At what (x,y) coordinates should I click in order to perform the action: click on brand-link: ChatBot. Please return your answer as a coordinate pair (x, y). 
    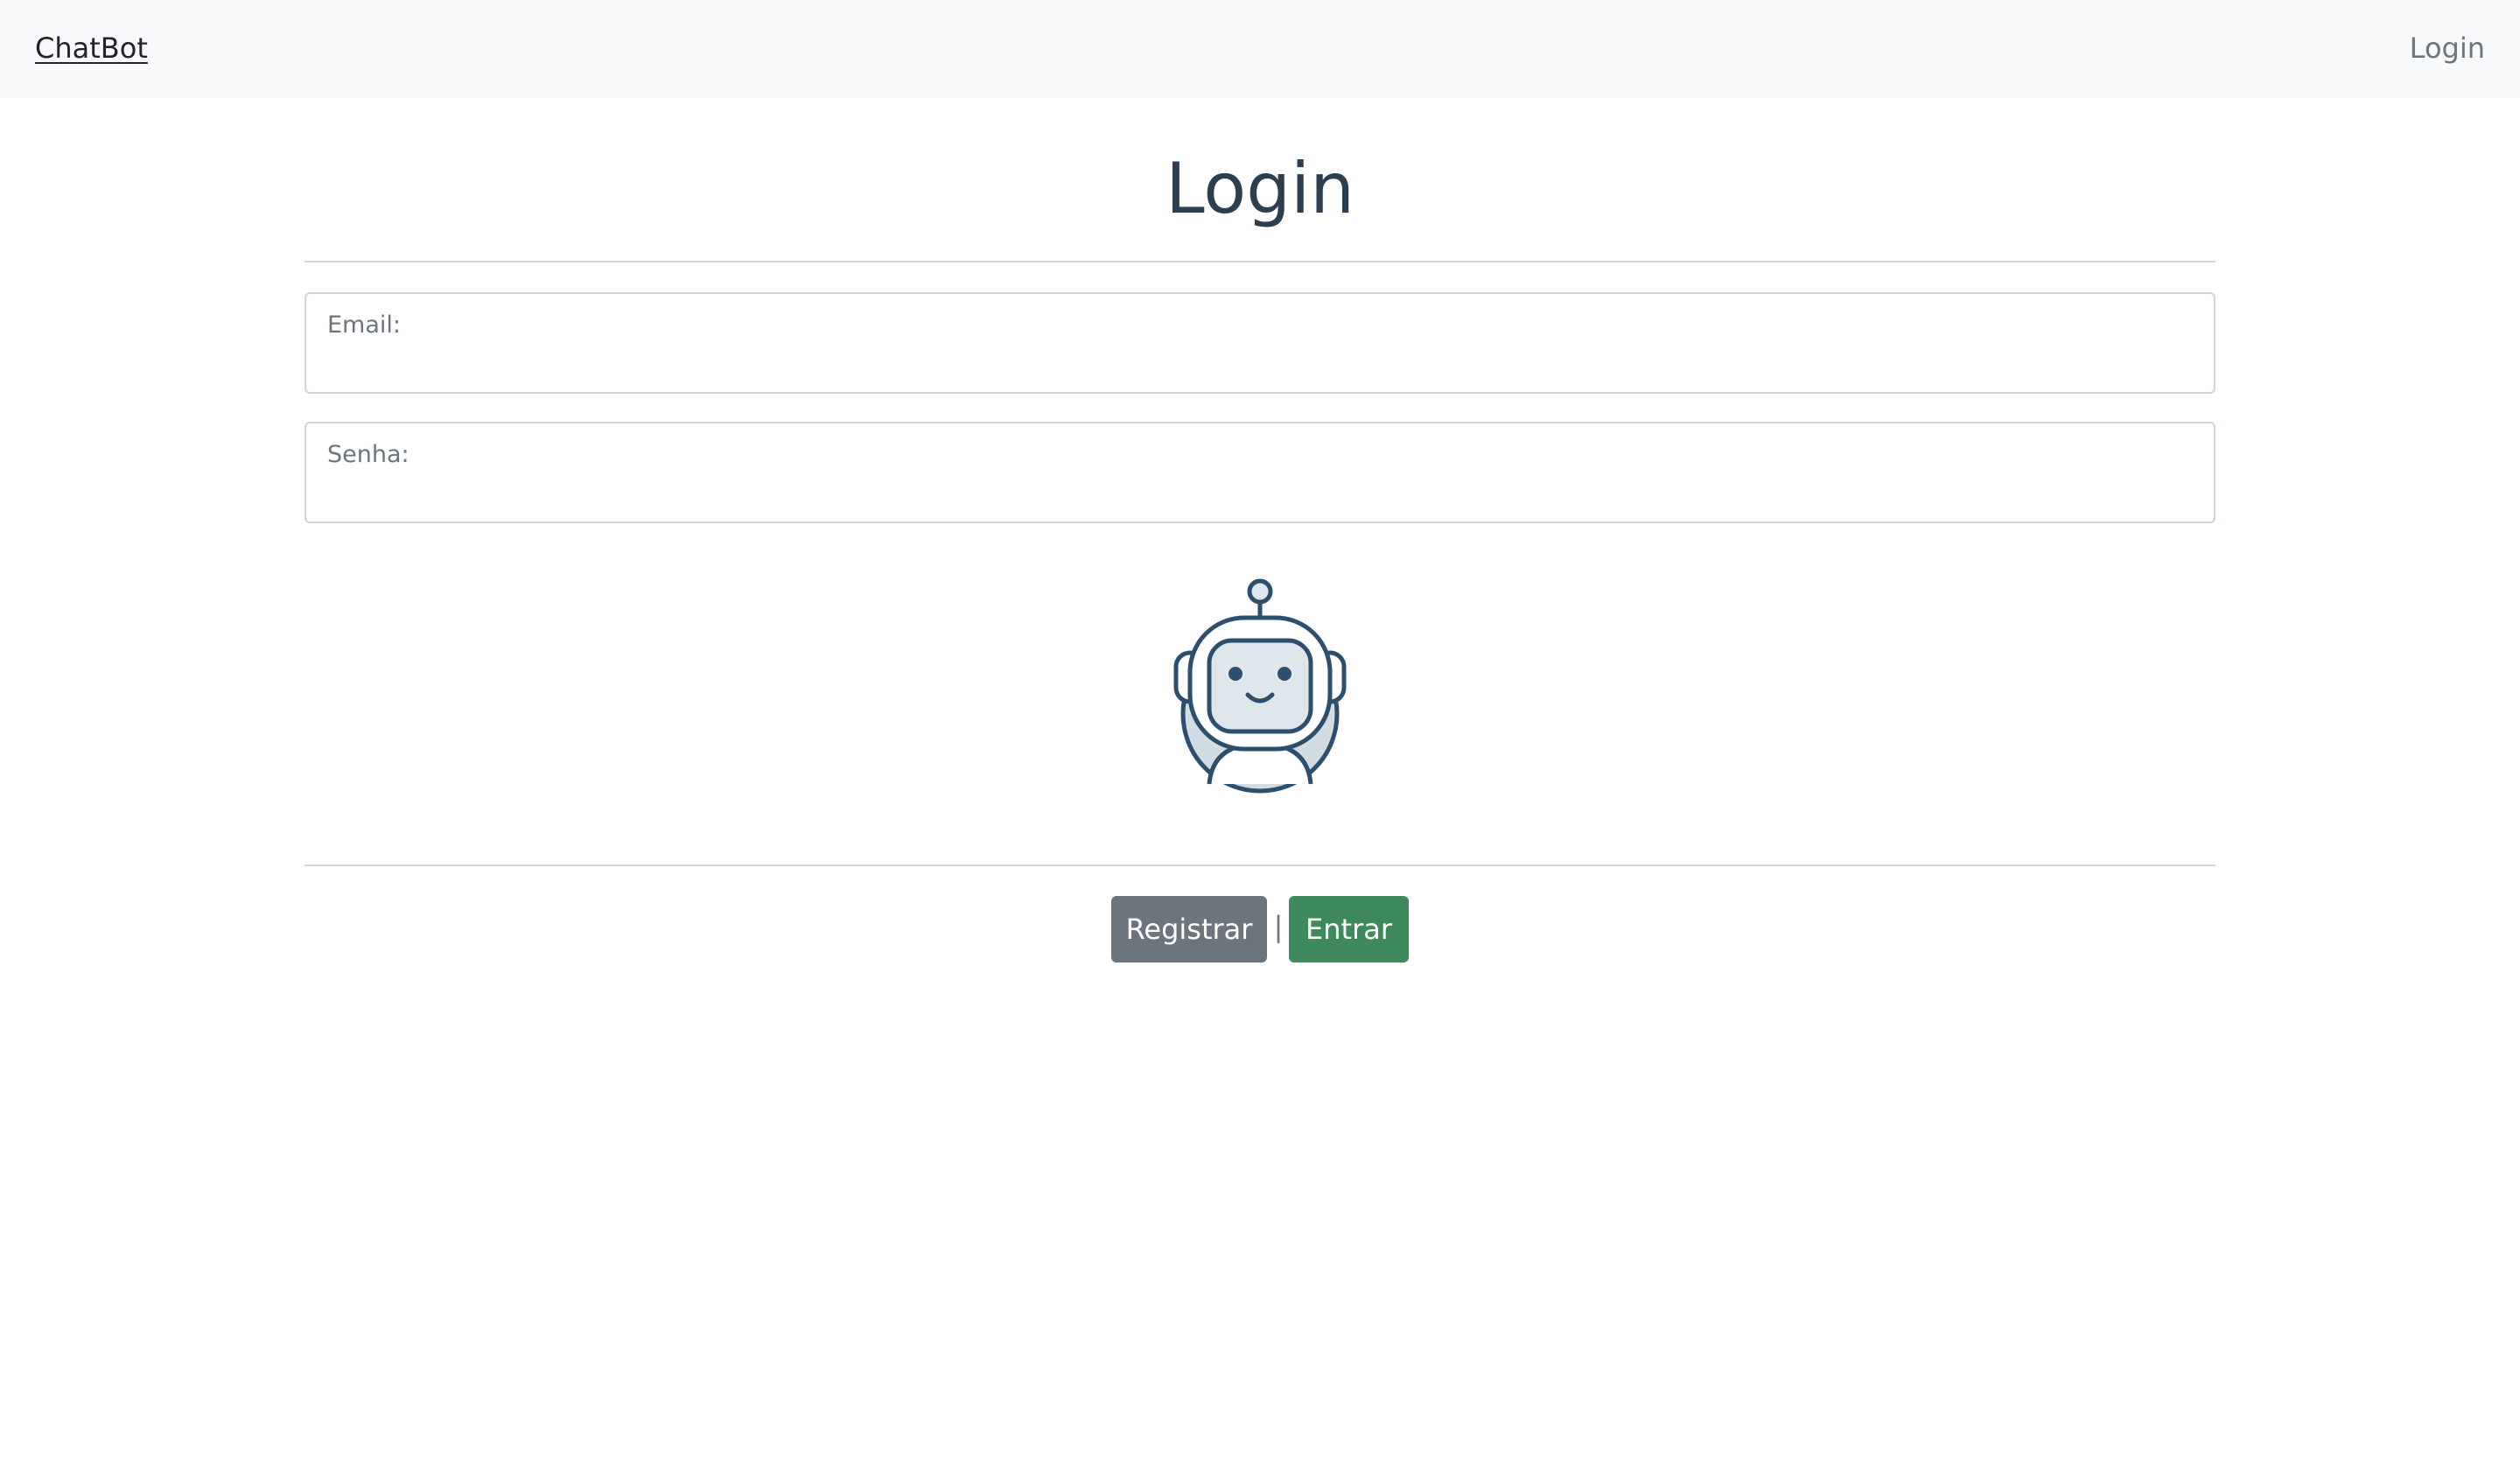
    Looking at the image, I should click on (91, 48).